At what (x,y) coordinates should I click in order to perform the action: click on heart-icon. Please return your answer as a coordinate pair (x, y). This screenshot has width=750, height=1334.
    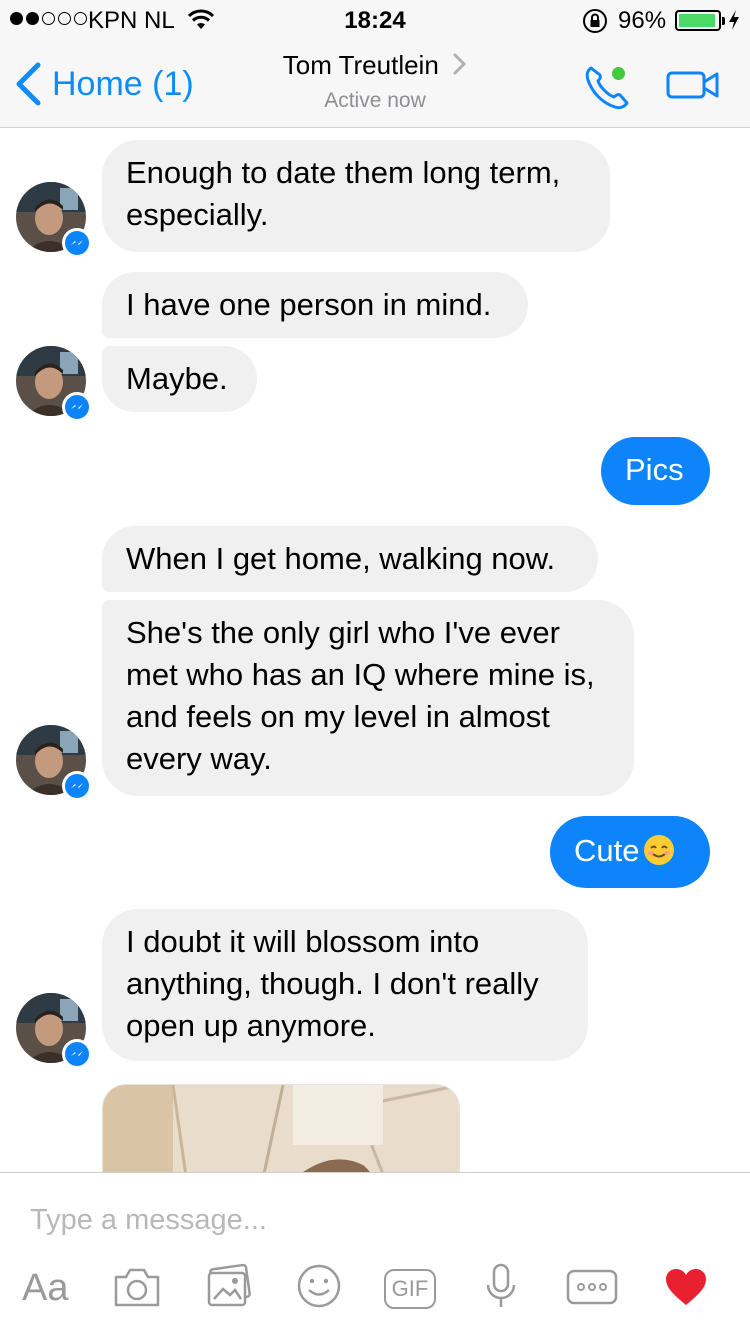
    Looking at the image, I should click on (686, 1287).